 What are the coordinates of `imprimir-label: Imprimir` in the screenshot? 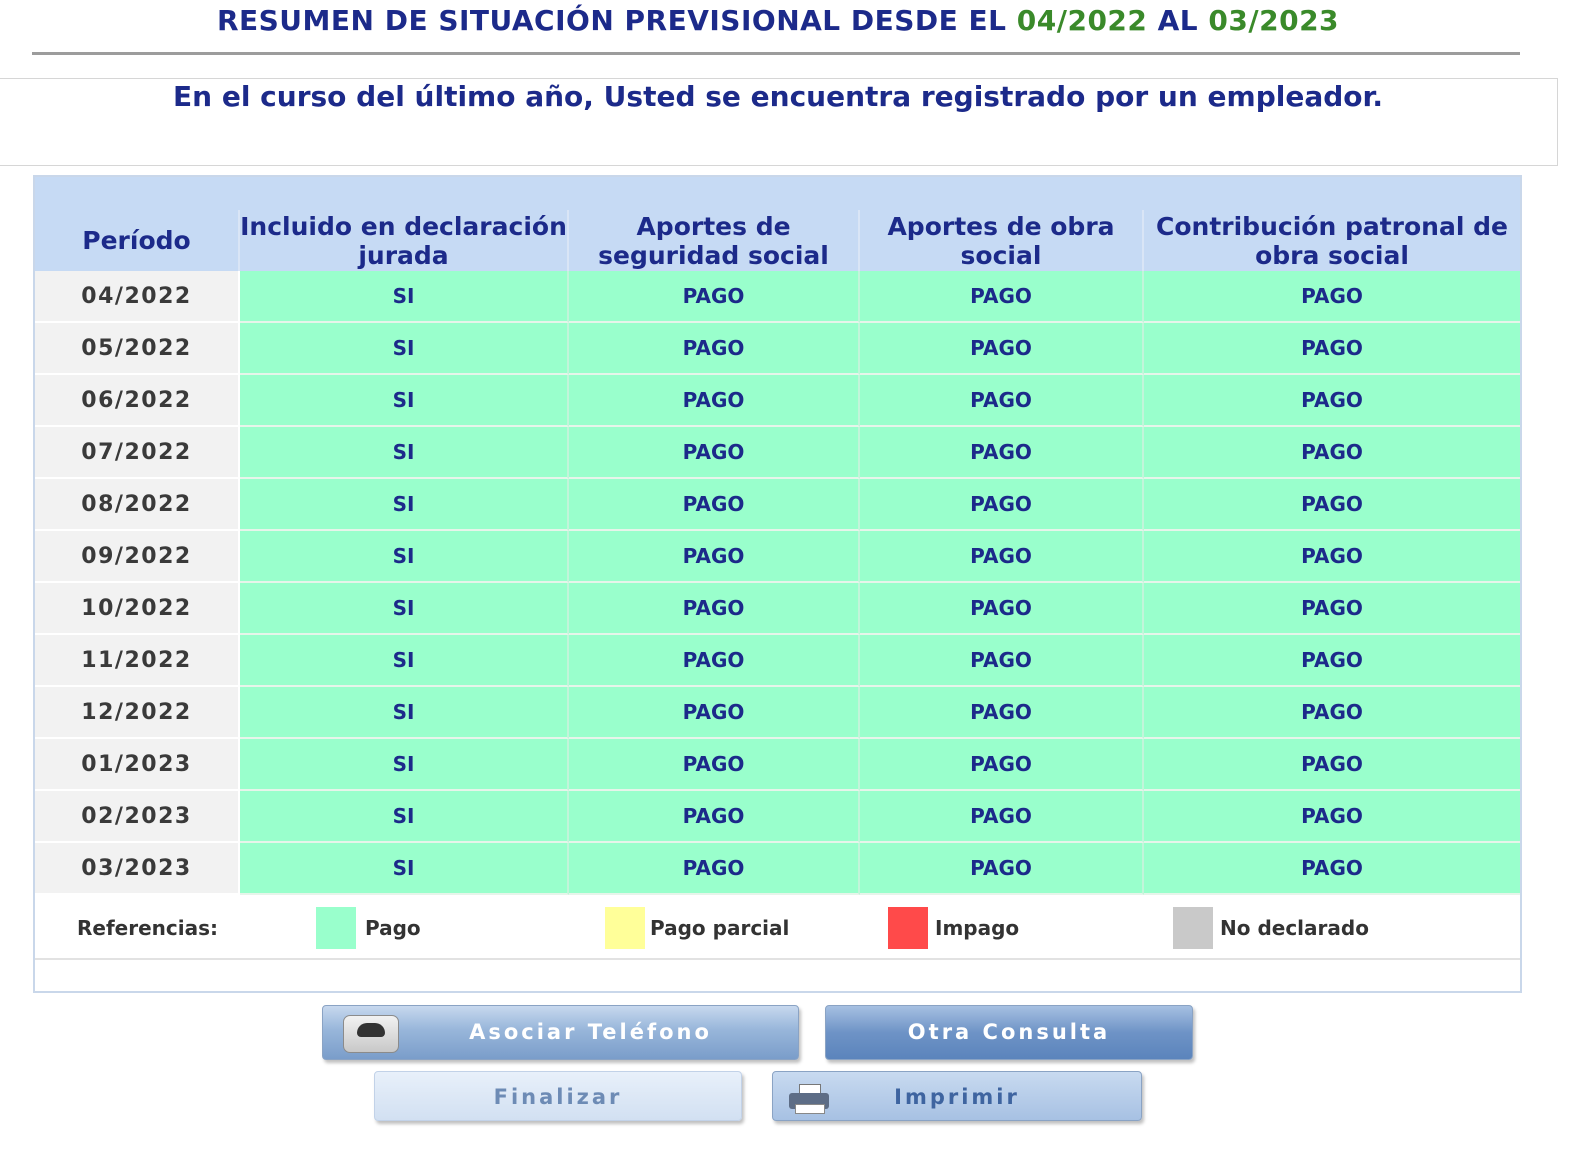 It's located at (957, 1097).